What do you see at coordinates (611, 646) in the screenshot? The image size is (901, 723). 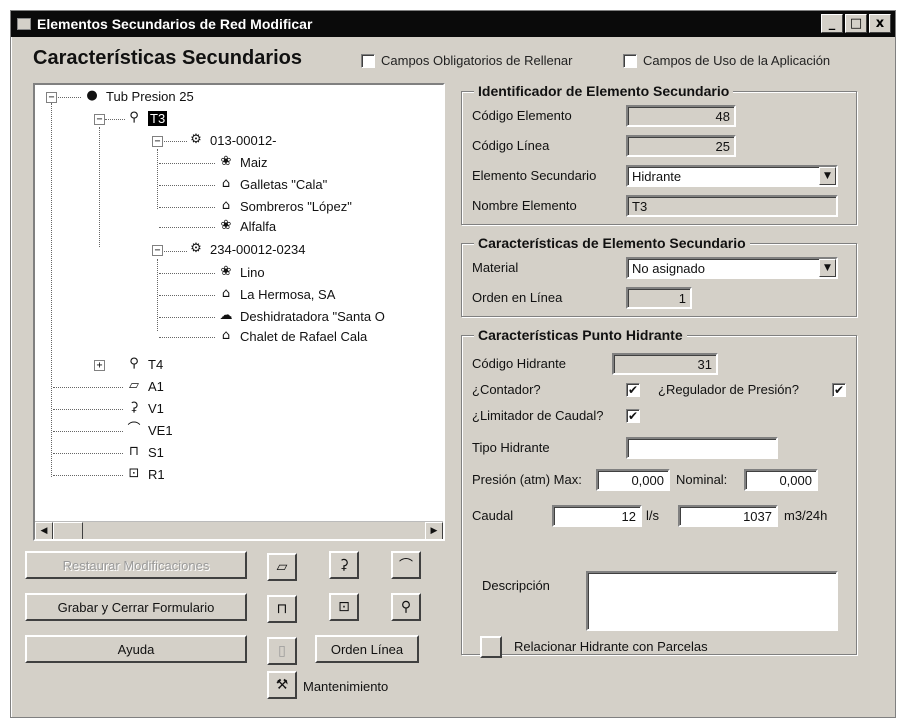 I see `relate-parcels-label: Relacionar Hidrante con Parcelas` at bounding box center [611, 646].